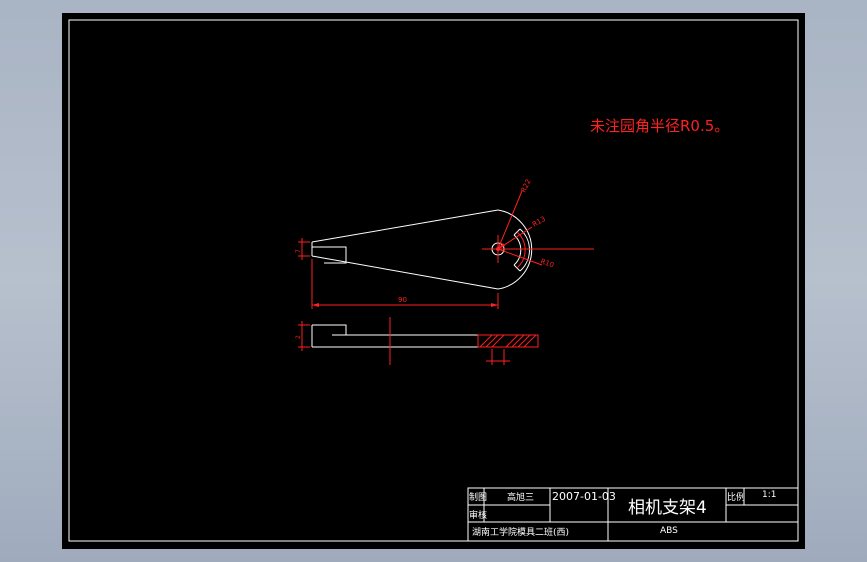 The height and width of the screenshot is (562, 867). I want to click on school-name: 湖南工学院模具二班(西), so click(521, 533).